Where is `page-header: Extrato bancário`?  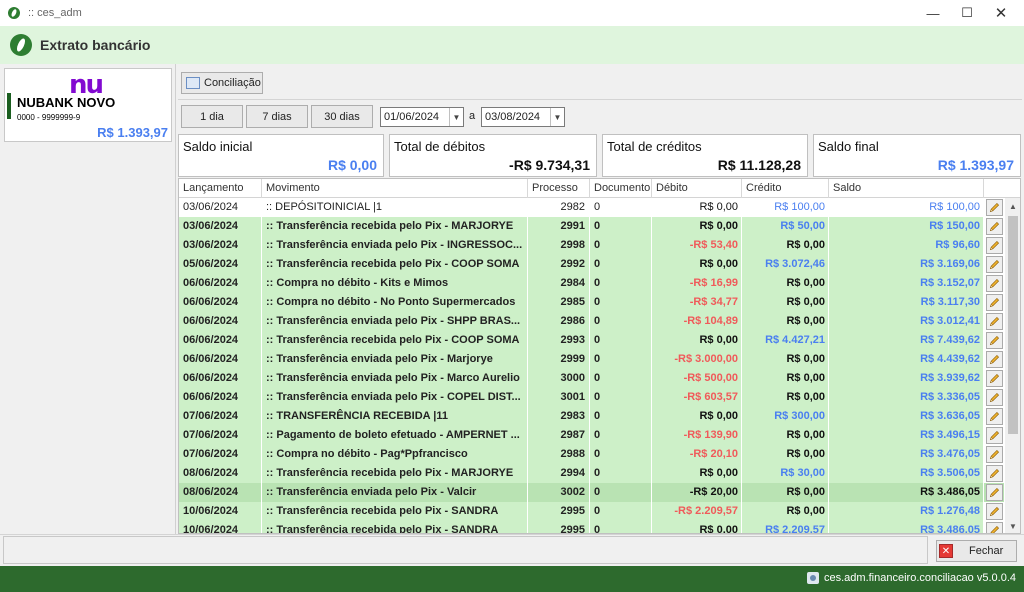 page-header: Extrato bancário is located at coordinates (512, 45).